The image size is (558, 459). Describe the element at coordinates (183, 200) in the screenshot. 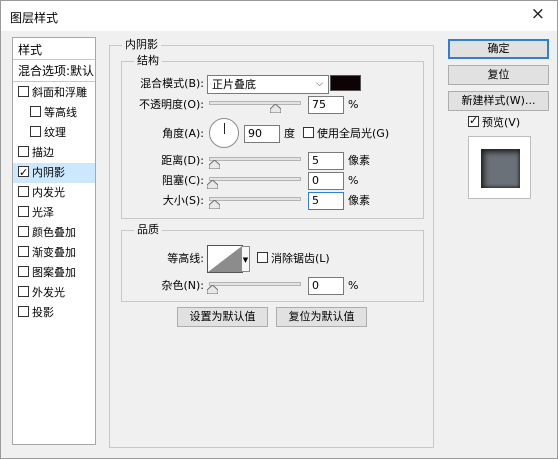

I see `size-label: 大小(S):` at that location.